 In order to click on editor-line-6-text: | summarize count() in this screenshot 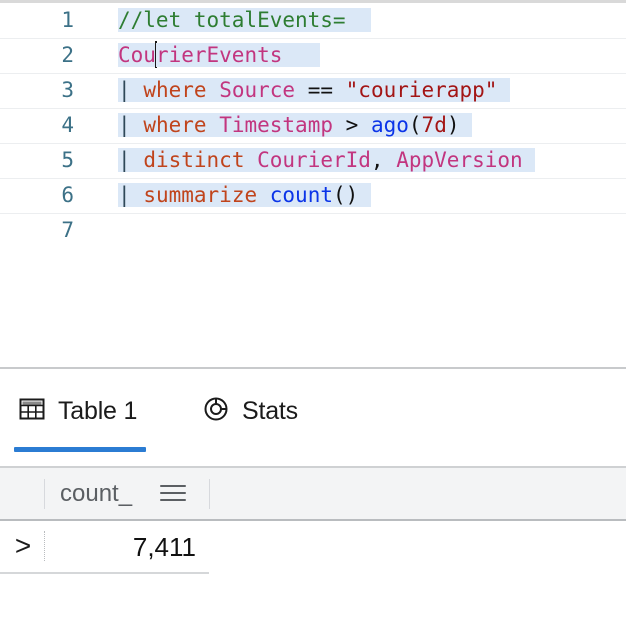, I will do `click(244, 195)`.